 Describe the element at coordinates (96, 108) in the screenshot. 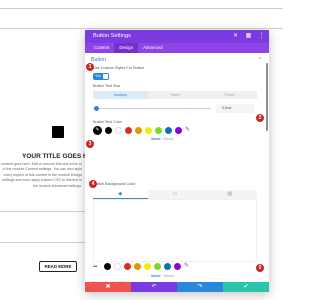

I see `text-size-slider-handle` at that location.